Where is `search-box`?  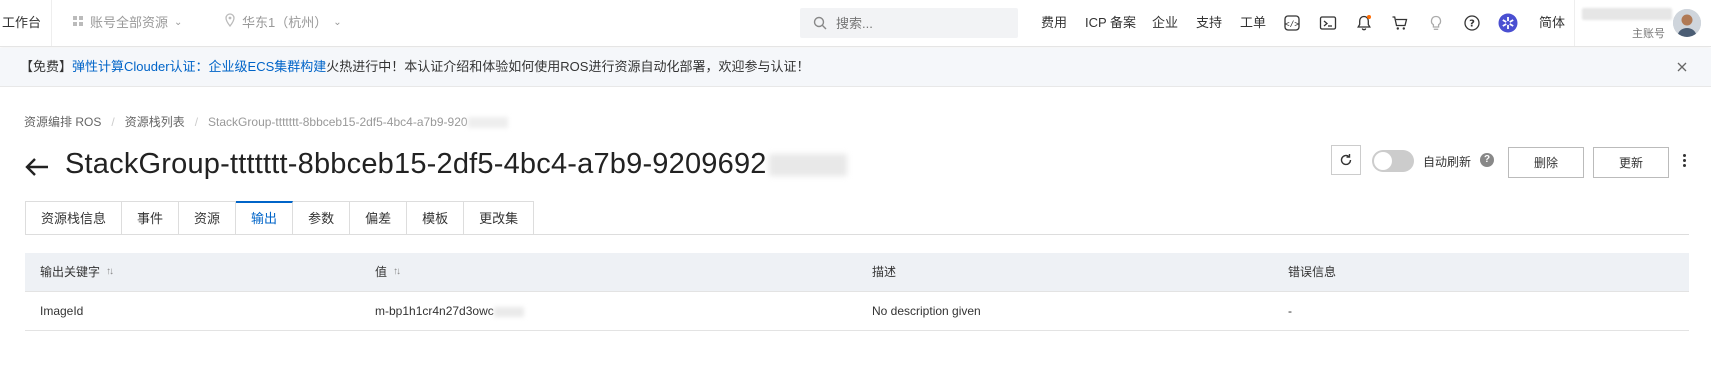
search-box is located at coordinates (909, 23).